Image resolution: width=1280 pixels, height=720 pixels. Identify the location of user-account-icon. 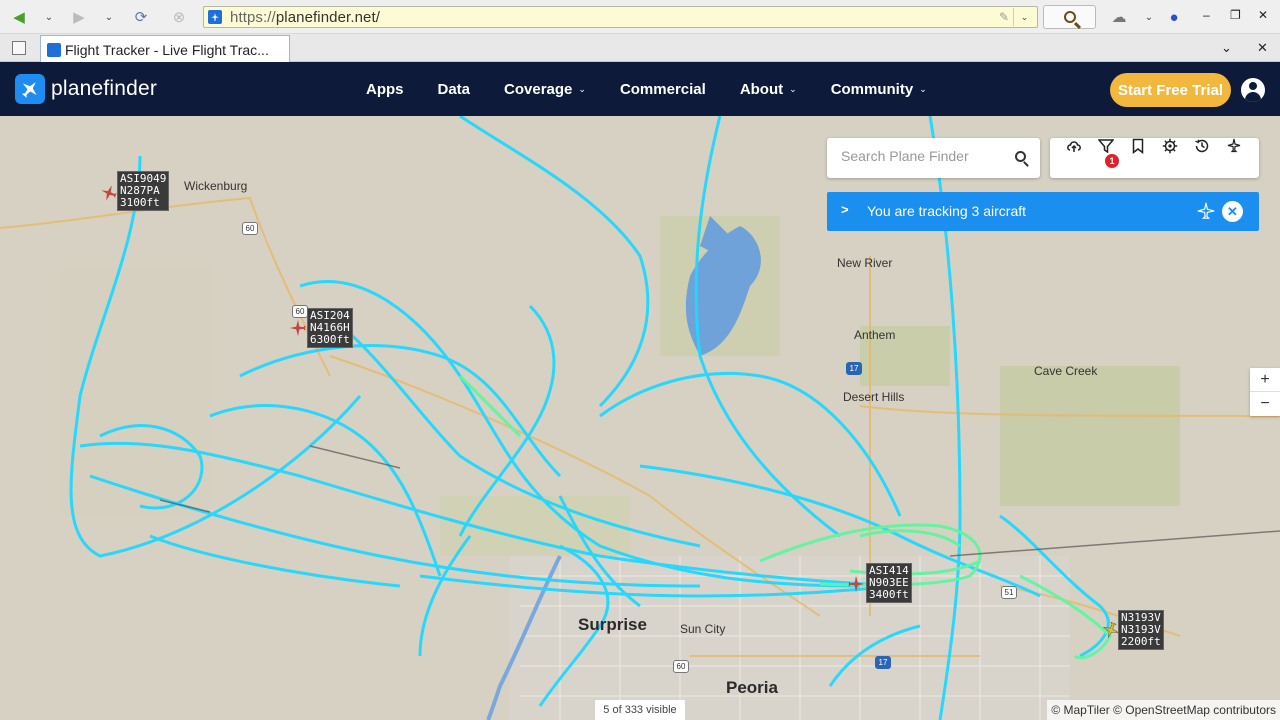
(1253, 90).